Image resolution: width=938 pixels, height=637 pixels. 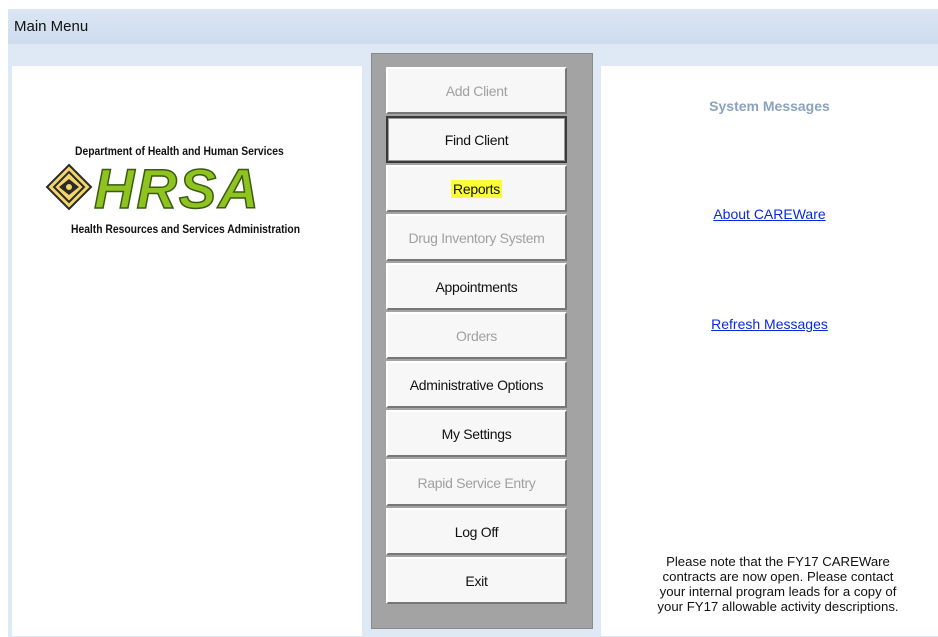 I want to click on reports-button: Reports, so click(x=476, y=188).